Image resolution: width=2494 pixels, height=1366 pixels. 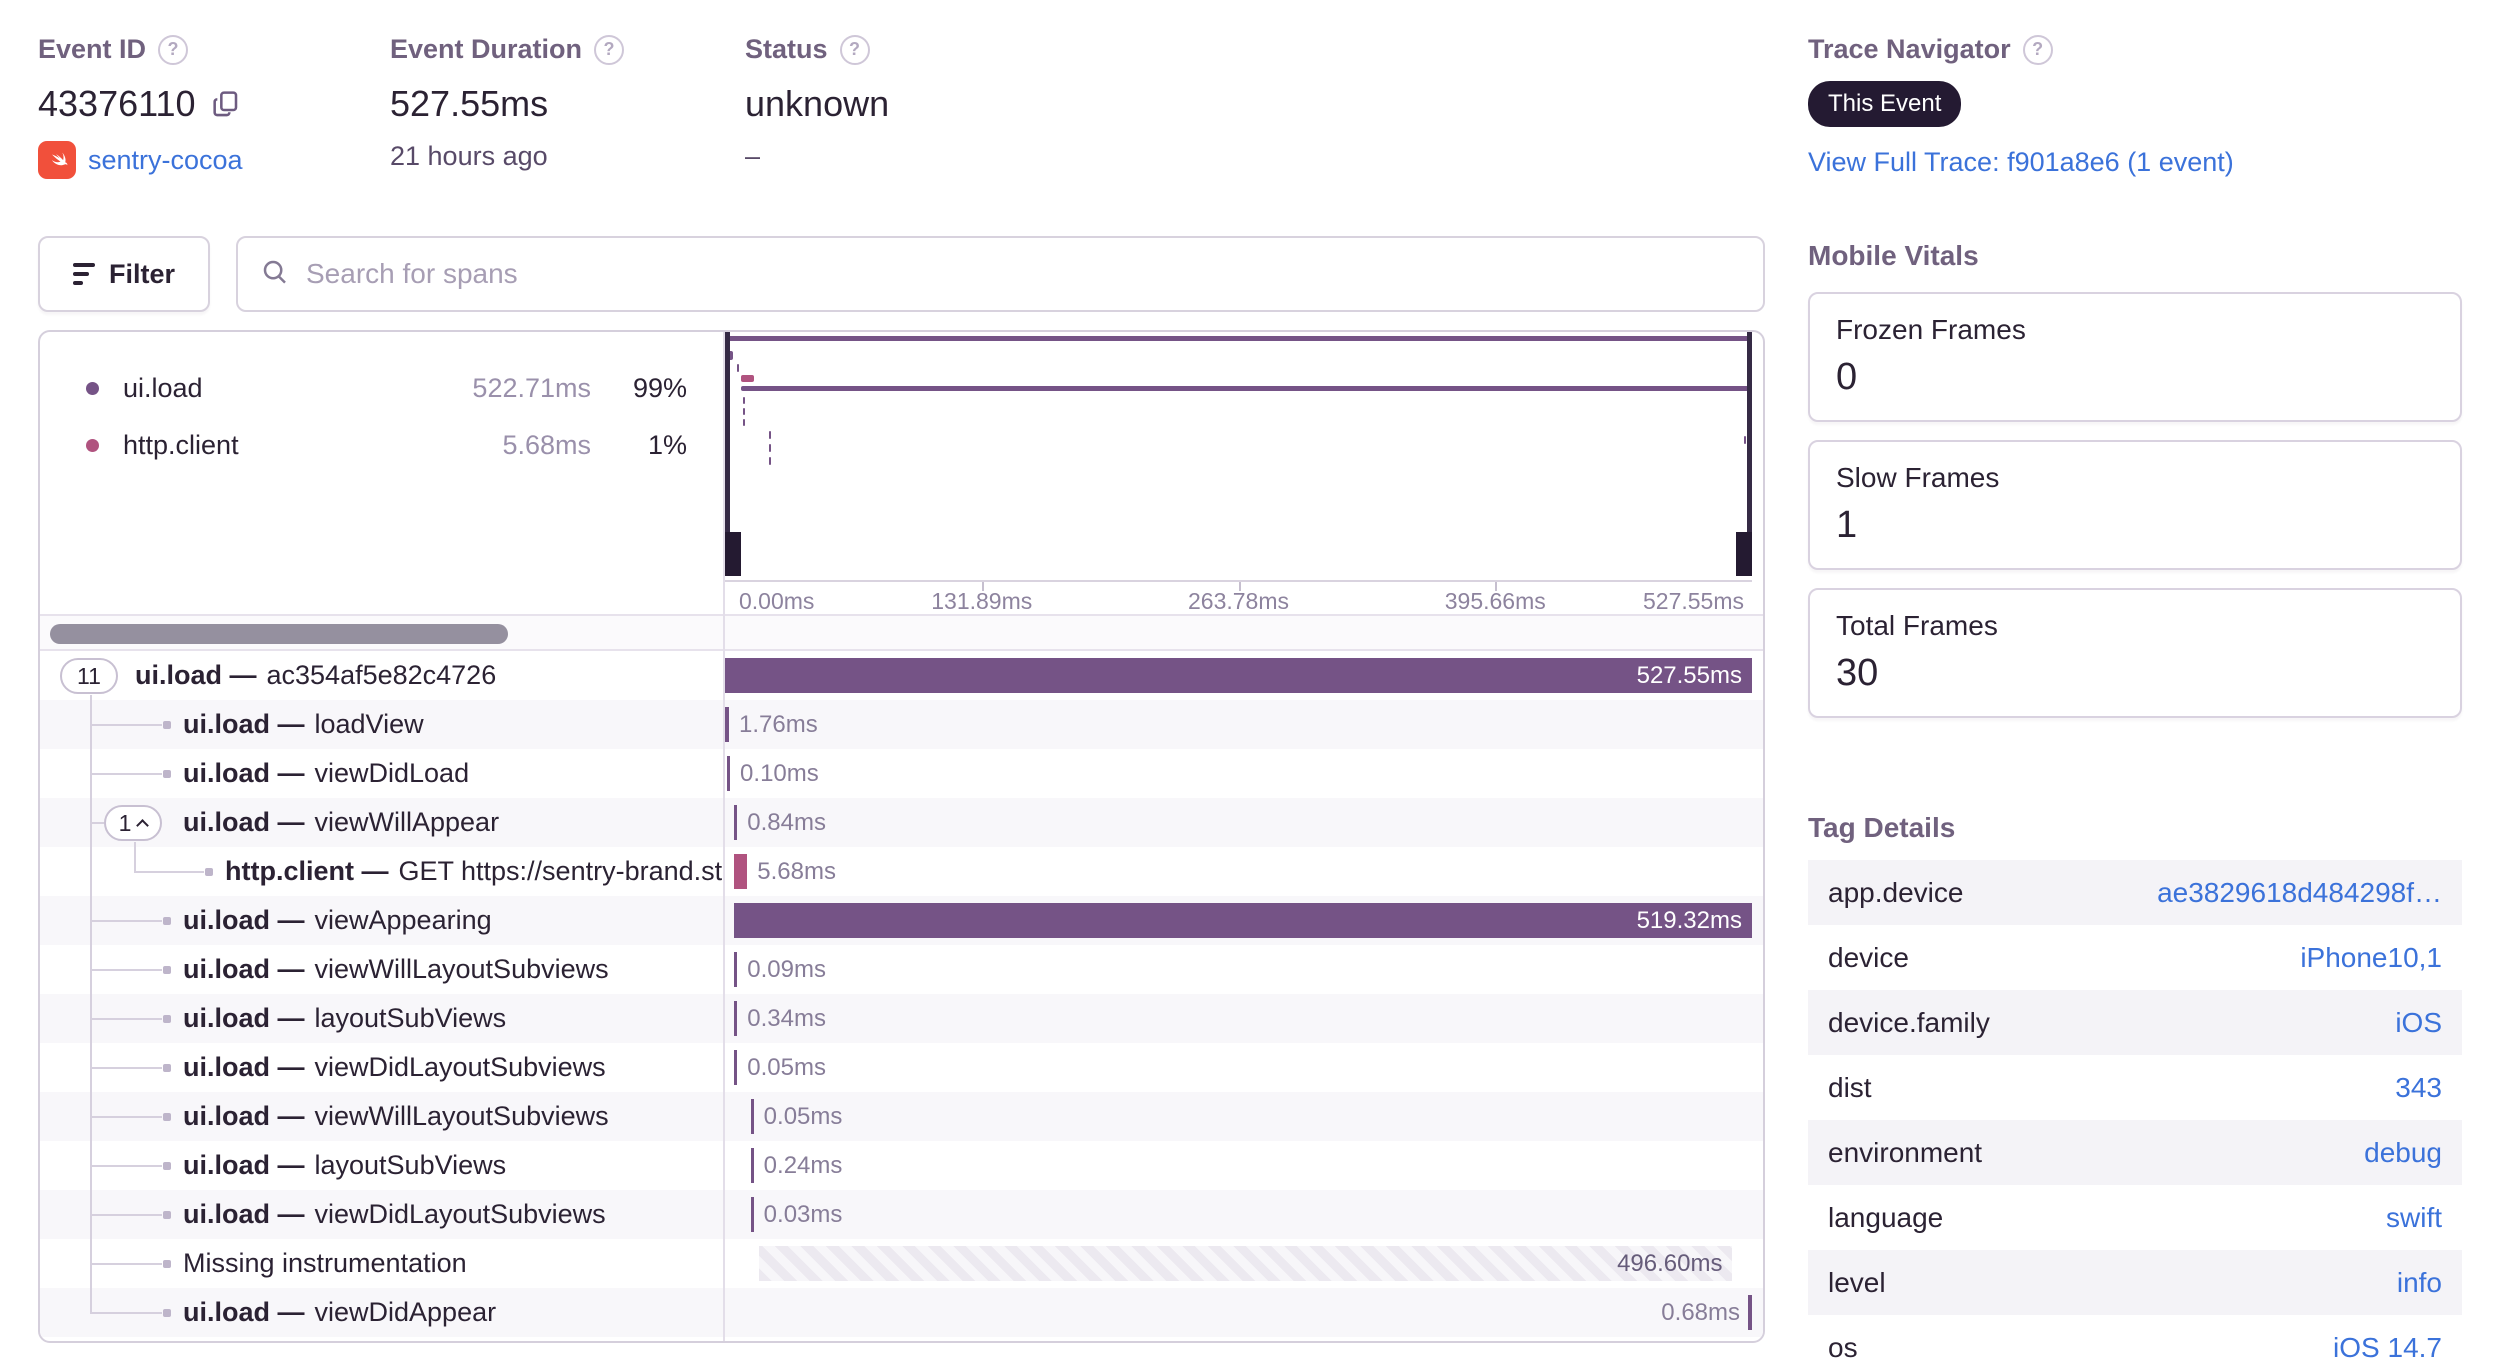 I want to click on ops-breakdown-legend: ui.load 522.71ms 99% http.client 5.68ms 1%, so click(x=381, y=456).